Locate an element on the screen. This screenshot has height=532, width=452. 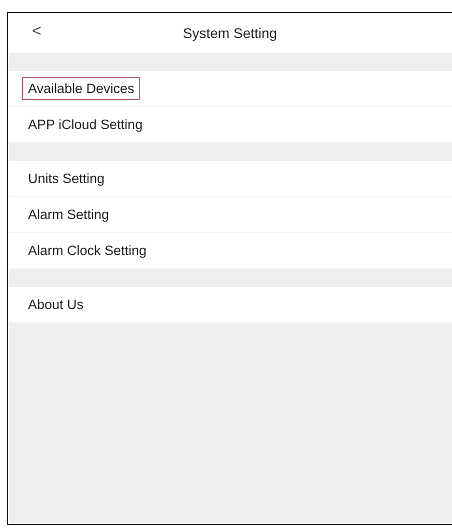
item-label: About Us is located at coordinates (56, 305).